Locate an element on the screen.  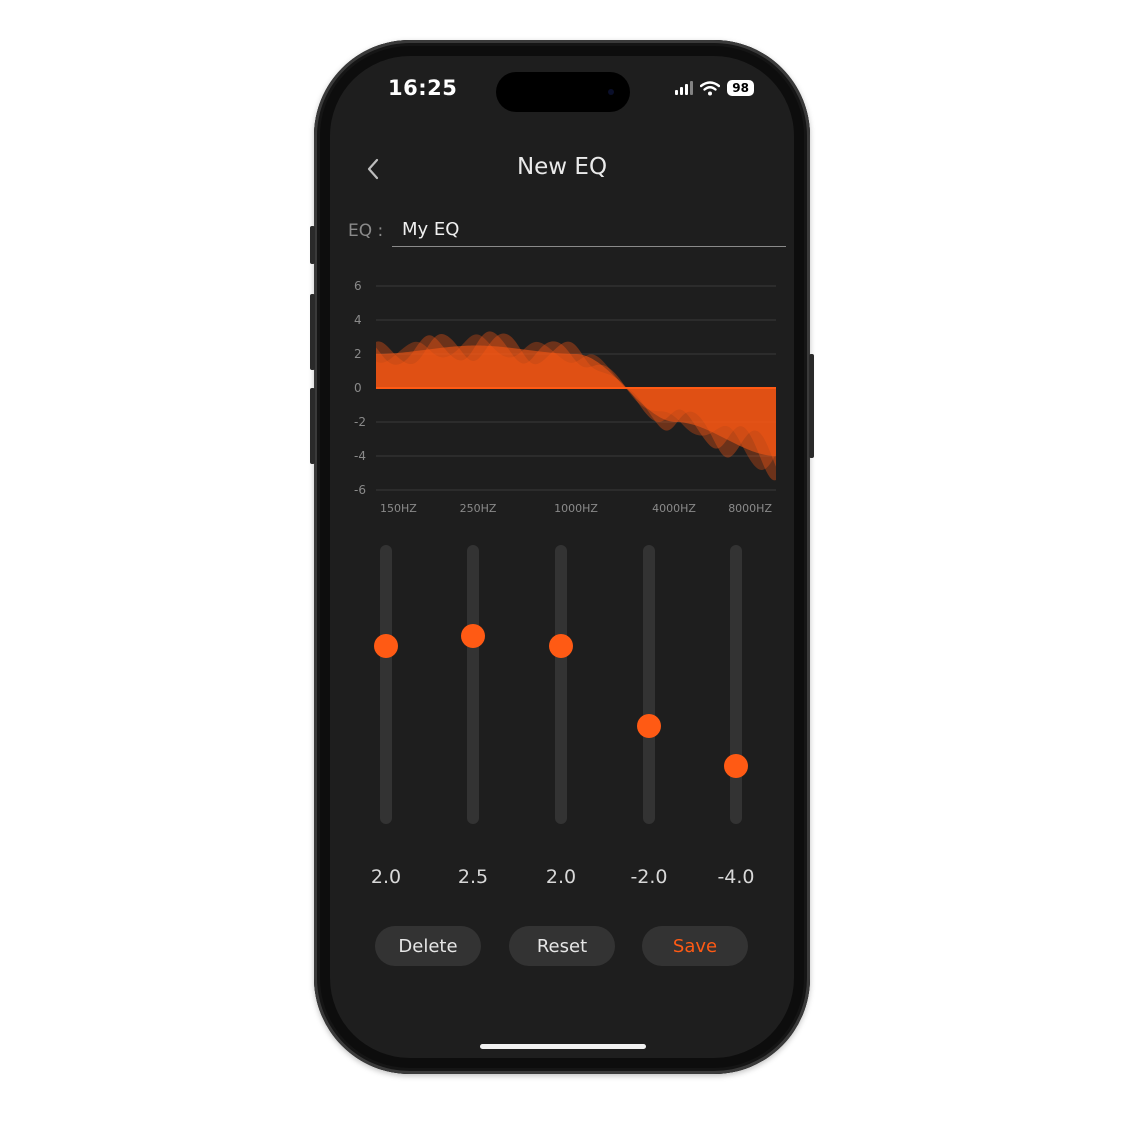
cellular-signal-icon is located at coordinates (684, 88).